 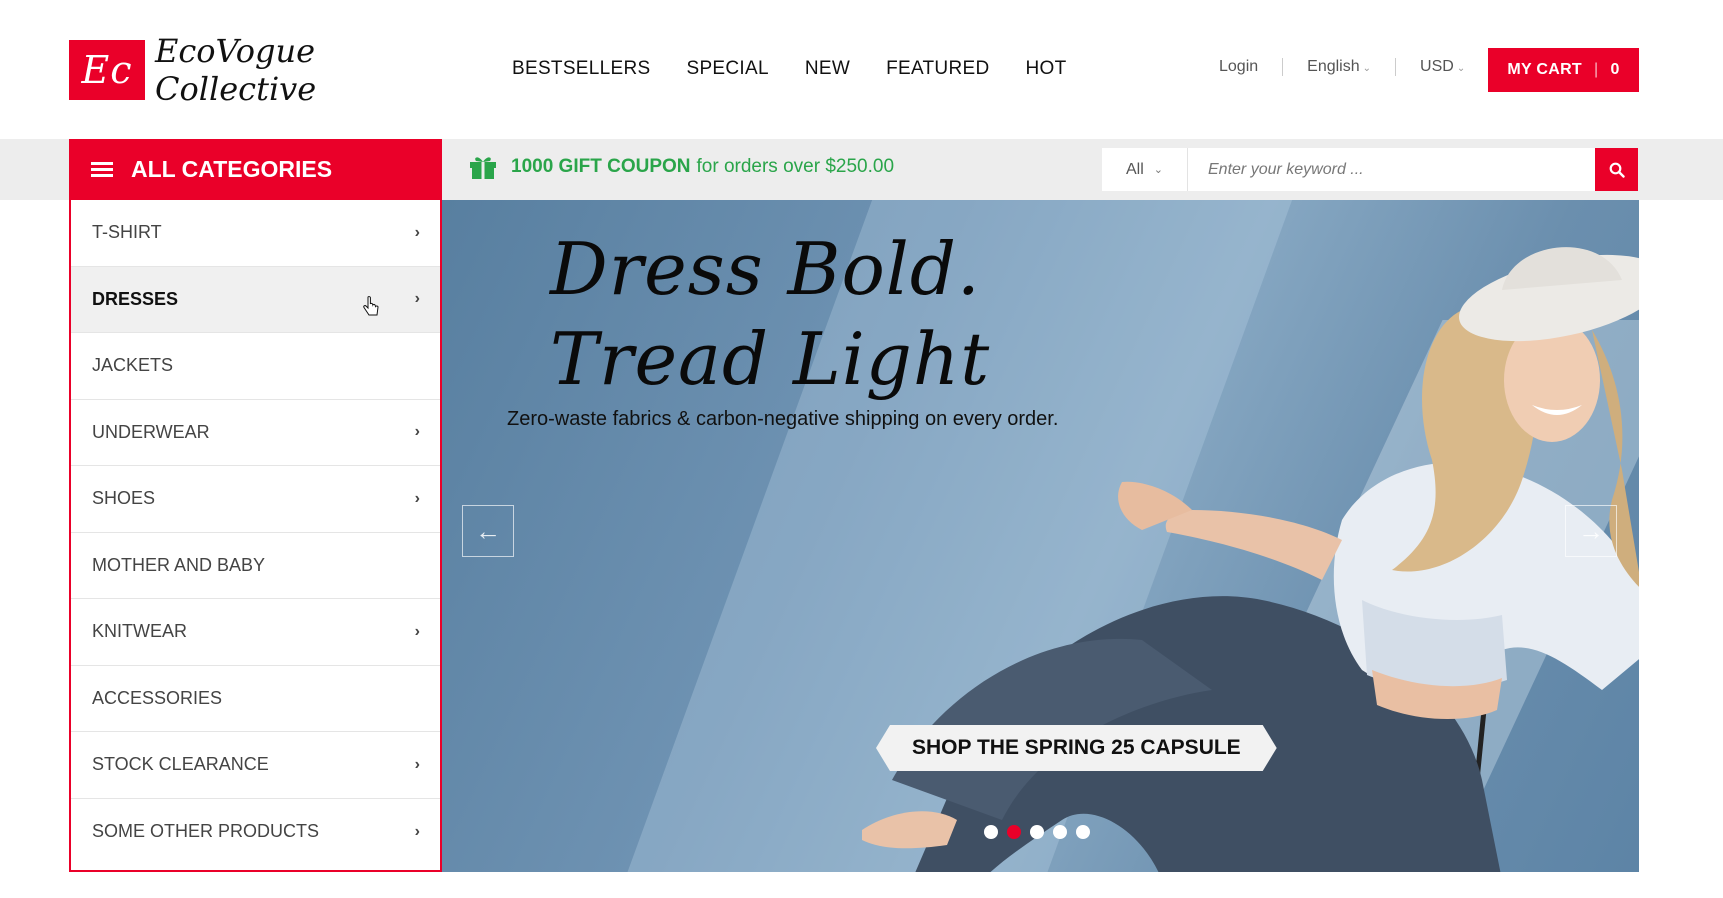 What do you see at coordinates (1545, 69) in the screenshot?
I see `cart-label: MY CART` at bounding box center [1545, 69].